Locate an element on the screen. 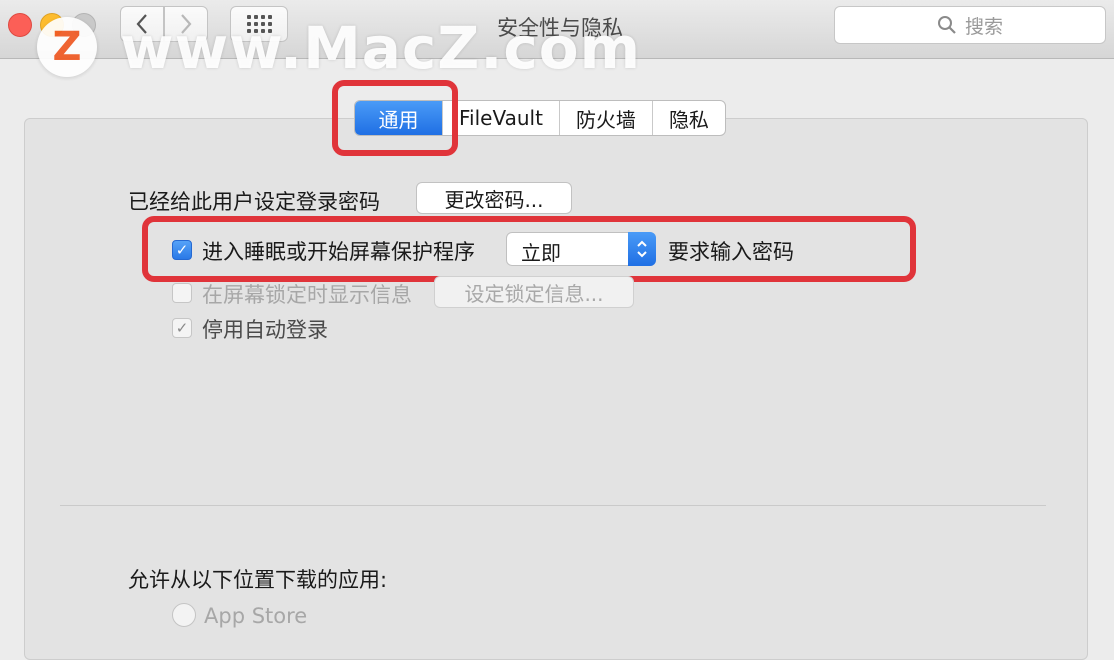  radio-app-store-label: App Store is located at coordinates (256, 616).